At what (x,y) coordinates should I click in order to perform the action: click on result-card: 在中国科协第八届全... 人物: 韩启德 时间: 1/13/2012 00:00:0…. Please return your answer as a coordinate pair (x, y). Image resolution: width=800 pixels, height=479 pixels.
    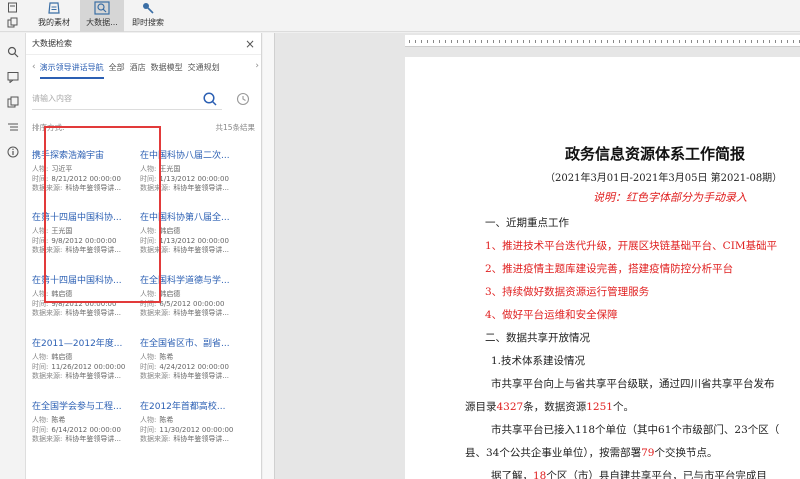
    Looking at the image, I should click on (195, 234).